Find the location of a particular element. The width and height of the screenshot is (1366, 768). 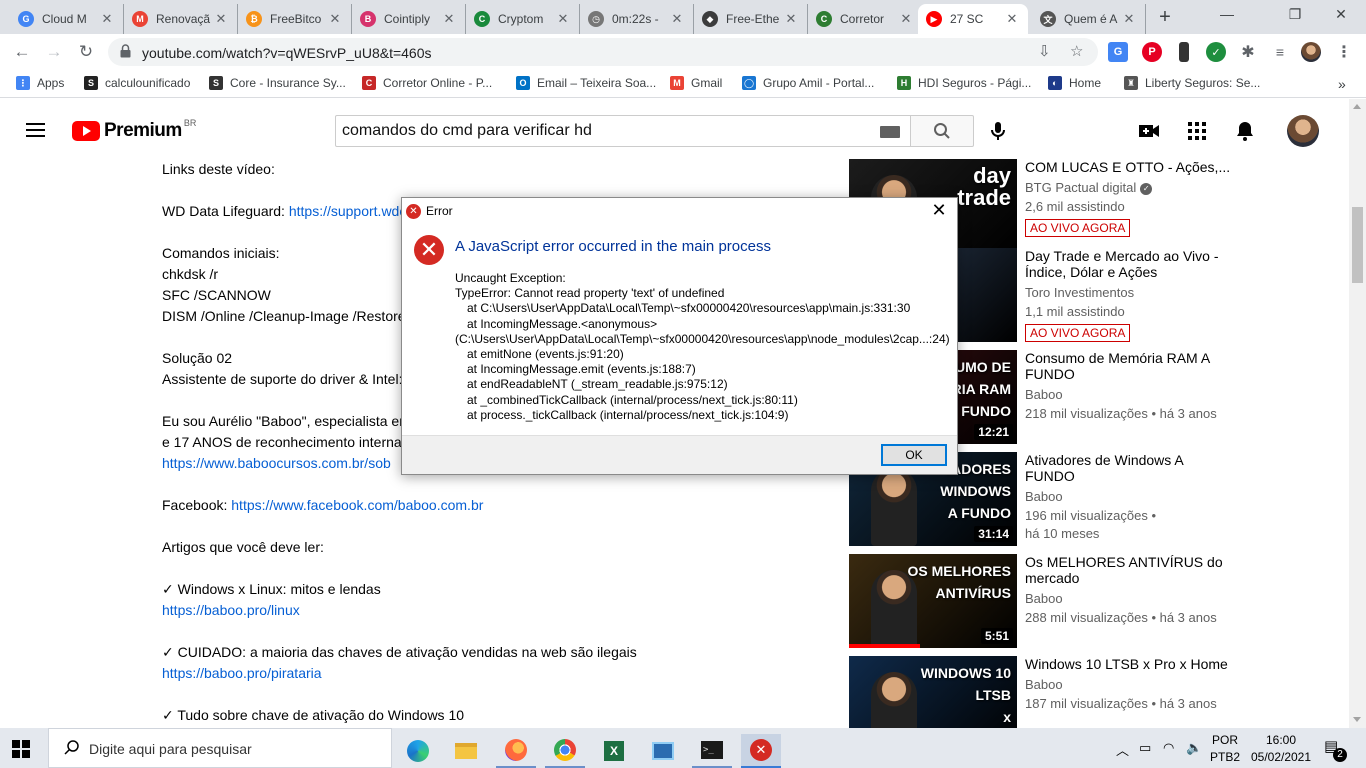

browser-tab: G Cloud M ✕ is located at coordinates (67, 19).